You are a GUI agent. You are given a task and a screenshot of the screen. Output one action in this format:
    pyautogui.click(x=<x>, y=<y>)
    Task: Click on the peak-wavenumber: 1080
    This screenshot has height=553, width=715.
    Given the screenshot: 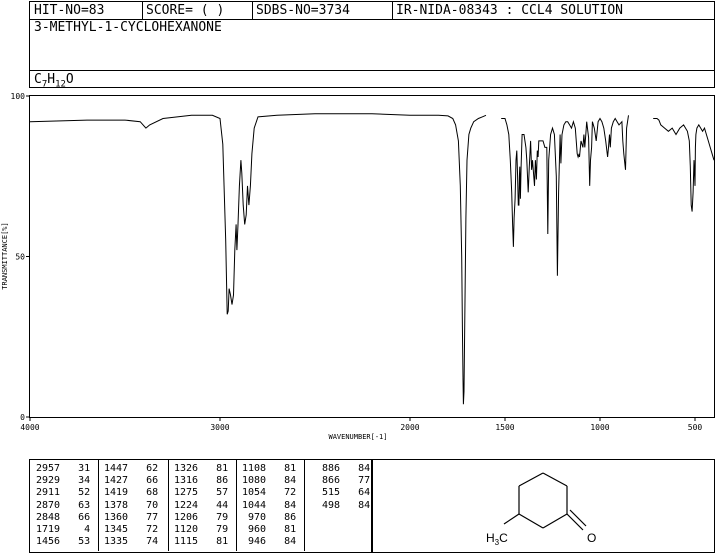 What is the action you would take?
    pyautogui.click(x=254, y=481)
    